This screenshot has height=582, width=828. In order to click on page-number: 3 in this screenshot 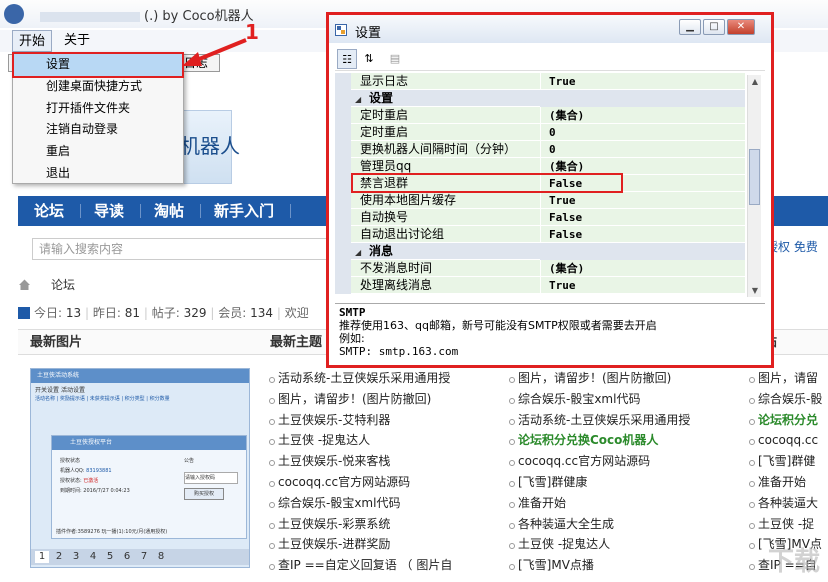, I will do `click(76, 557)`.